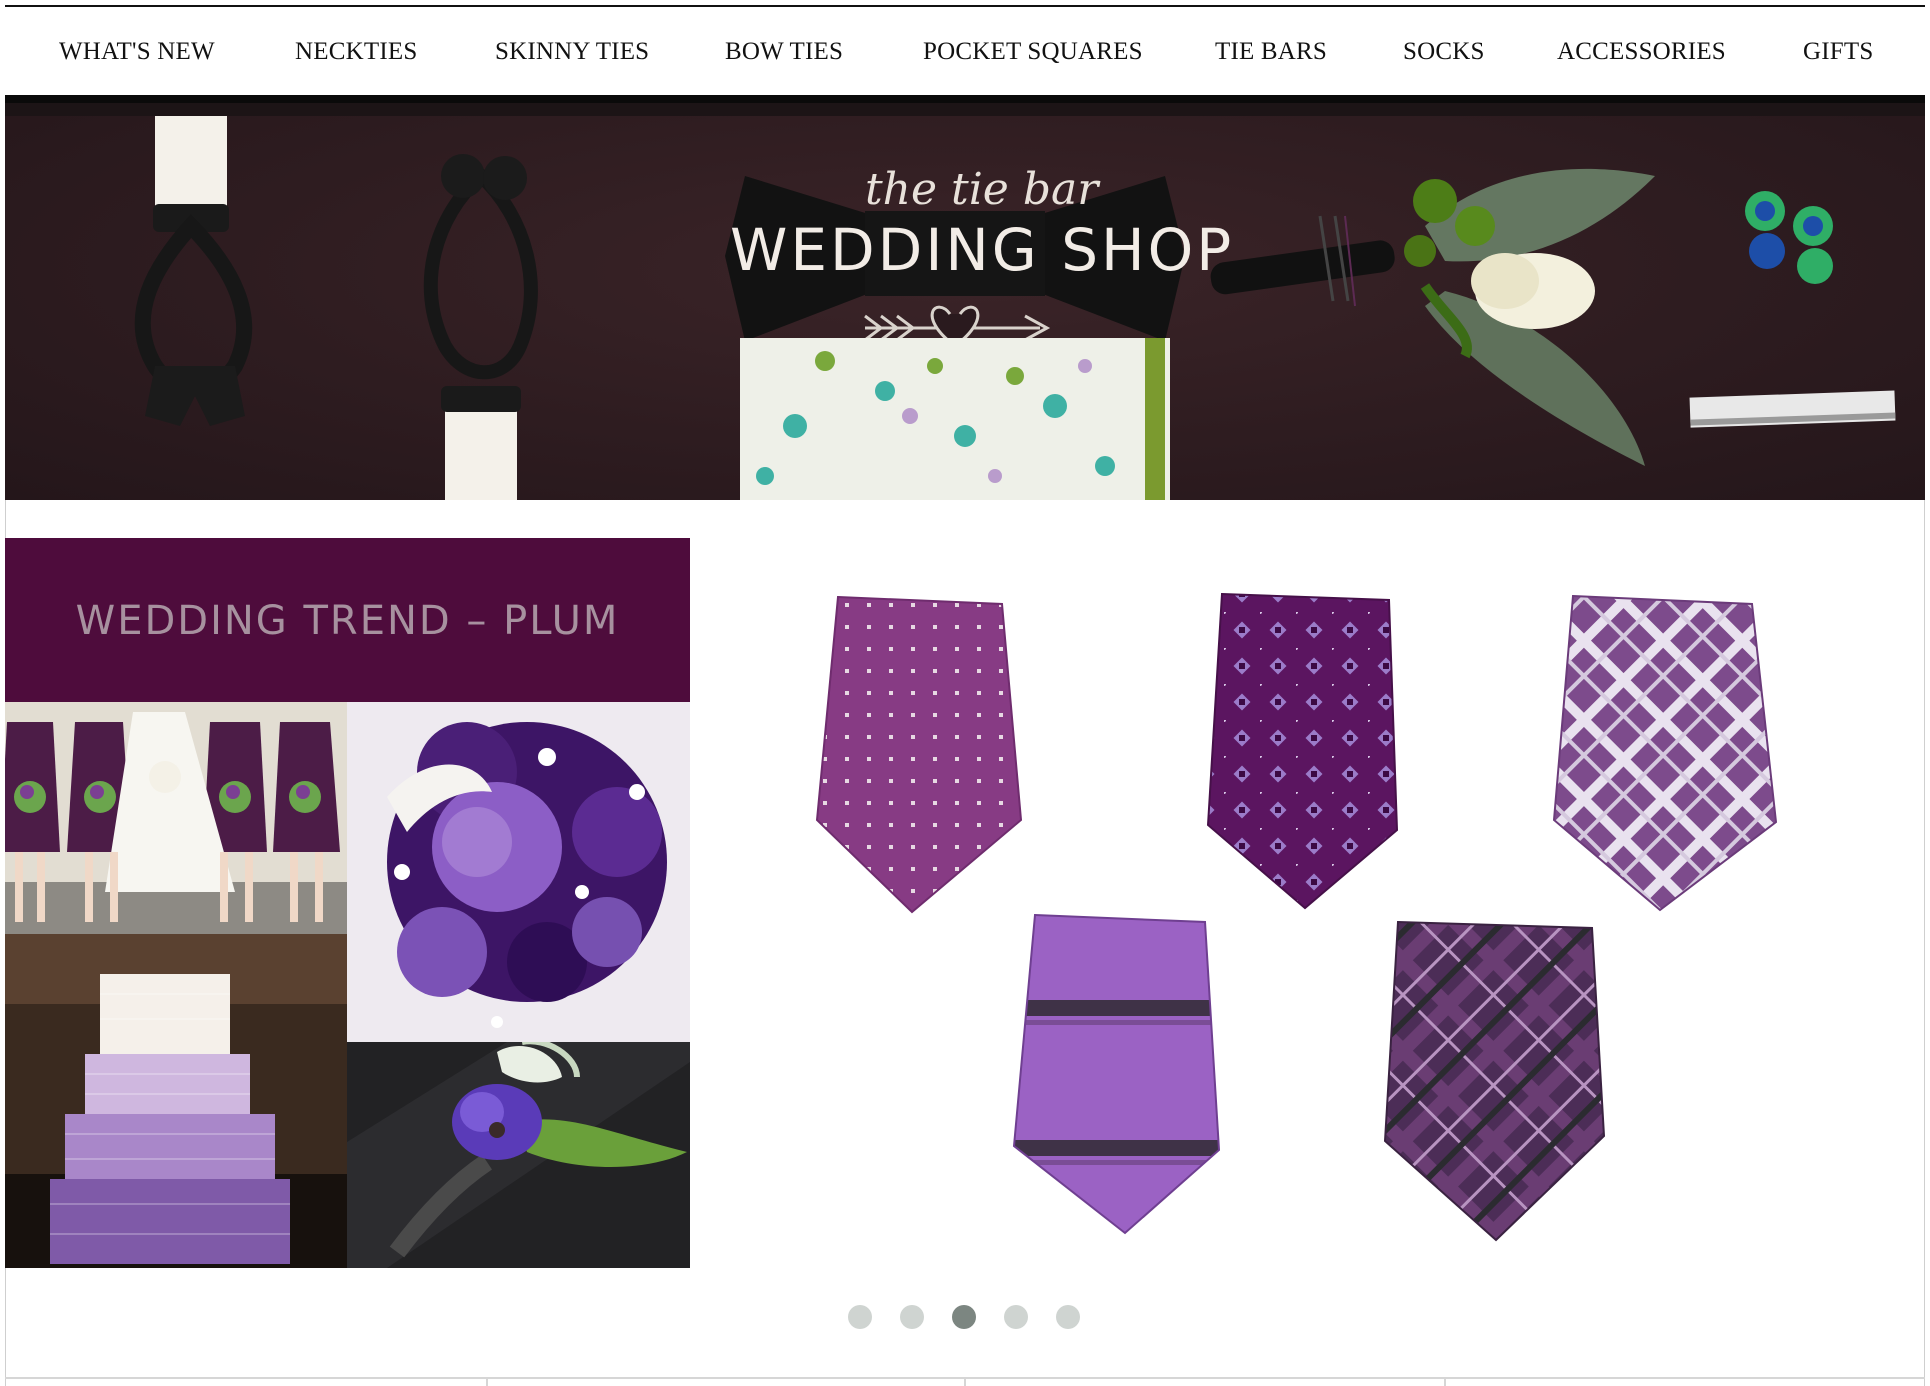 Image resolution: width=1930 pixels, height=1386 pixels. What do you see at coordinates (1116, 1074) in the screenshot?
I see `striped-lavender-tie` at bounding box center [1116, 1074].